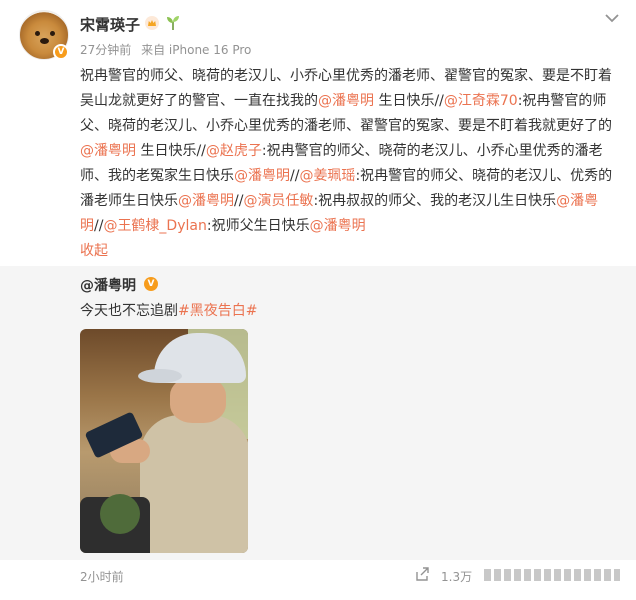 The width and height of the screenshot is (636, 600). Describe the element at coordinates (173, 23) in the screenshot. I see `sprout-icon` at that location.